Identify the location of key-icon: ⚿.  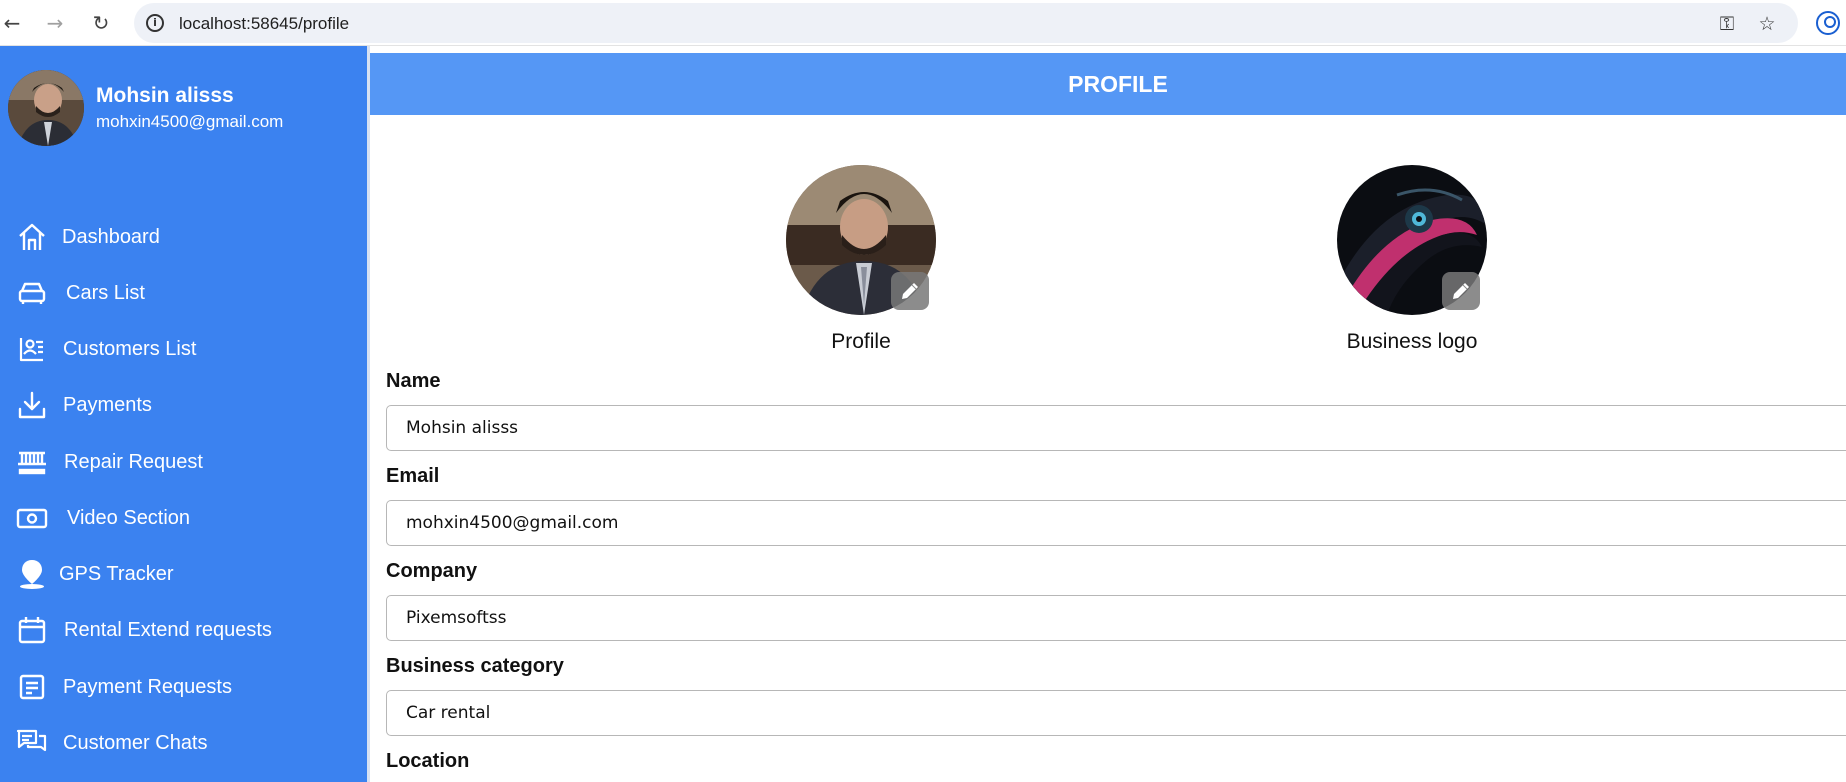
(1727, 24).